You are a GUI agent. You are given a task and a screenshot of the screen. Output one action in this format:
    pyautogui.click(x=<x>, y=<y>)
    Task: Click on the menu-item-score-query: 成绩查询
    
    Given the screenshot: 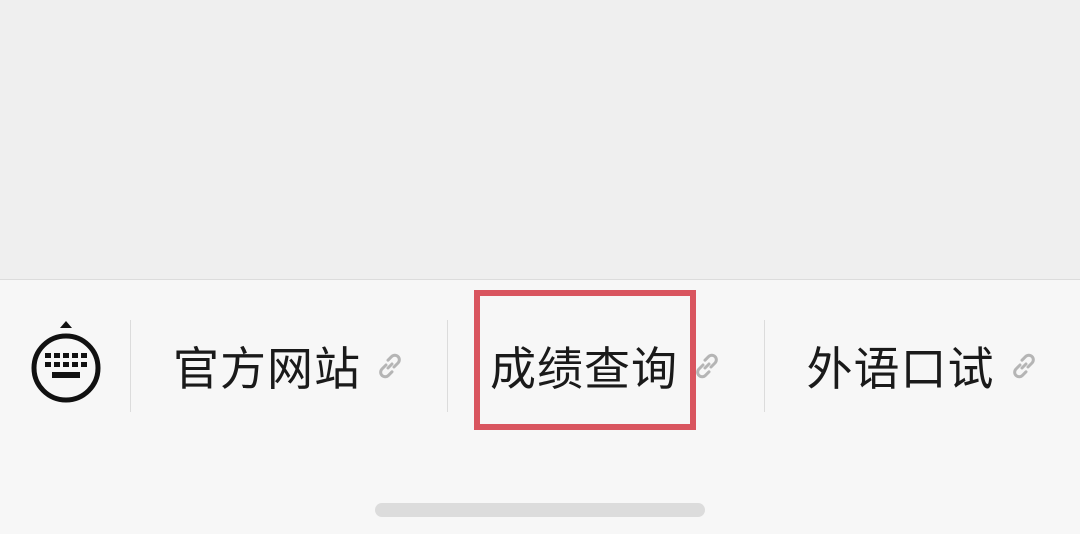 What is the action you would take?
    pyautogui.click(x=606, y=366)
    